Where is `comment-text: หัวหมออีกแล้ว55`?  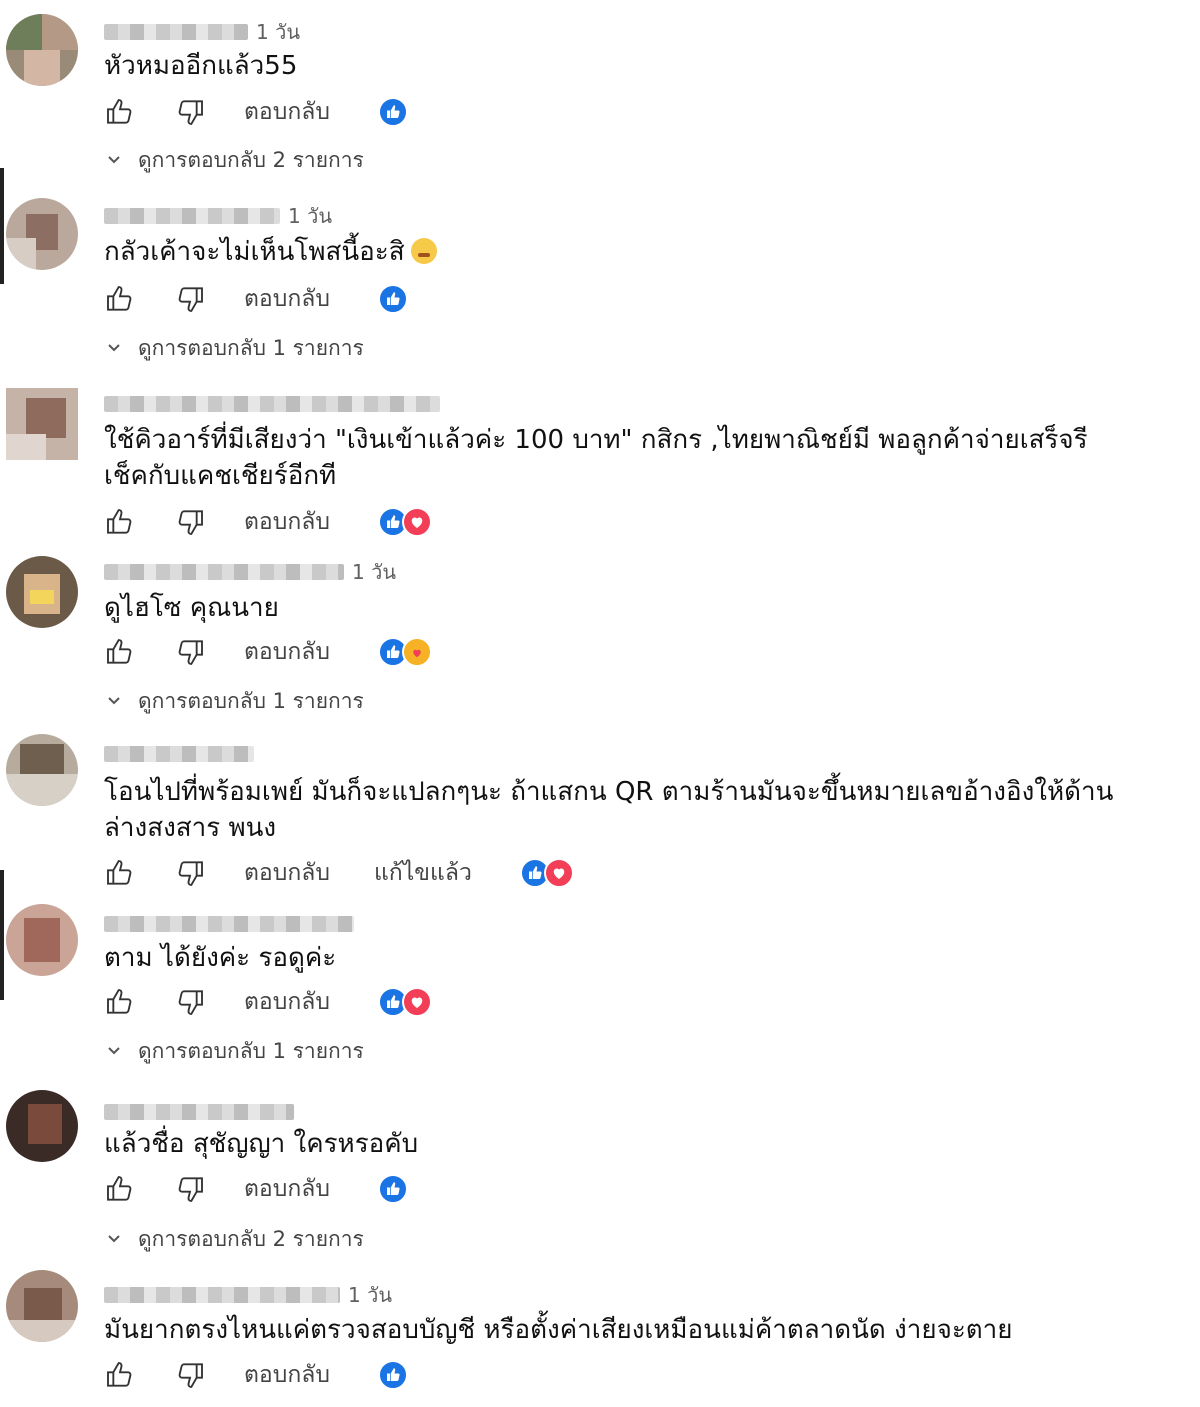 comment-text: หัวหมออีกแล้ว55 is located at coordinates (201, 66).